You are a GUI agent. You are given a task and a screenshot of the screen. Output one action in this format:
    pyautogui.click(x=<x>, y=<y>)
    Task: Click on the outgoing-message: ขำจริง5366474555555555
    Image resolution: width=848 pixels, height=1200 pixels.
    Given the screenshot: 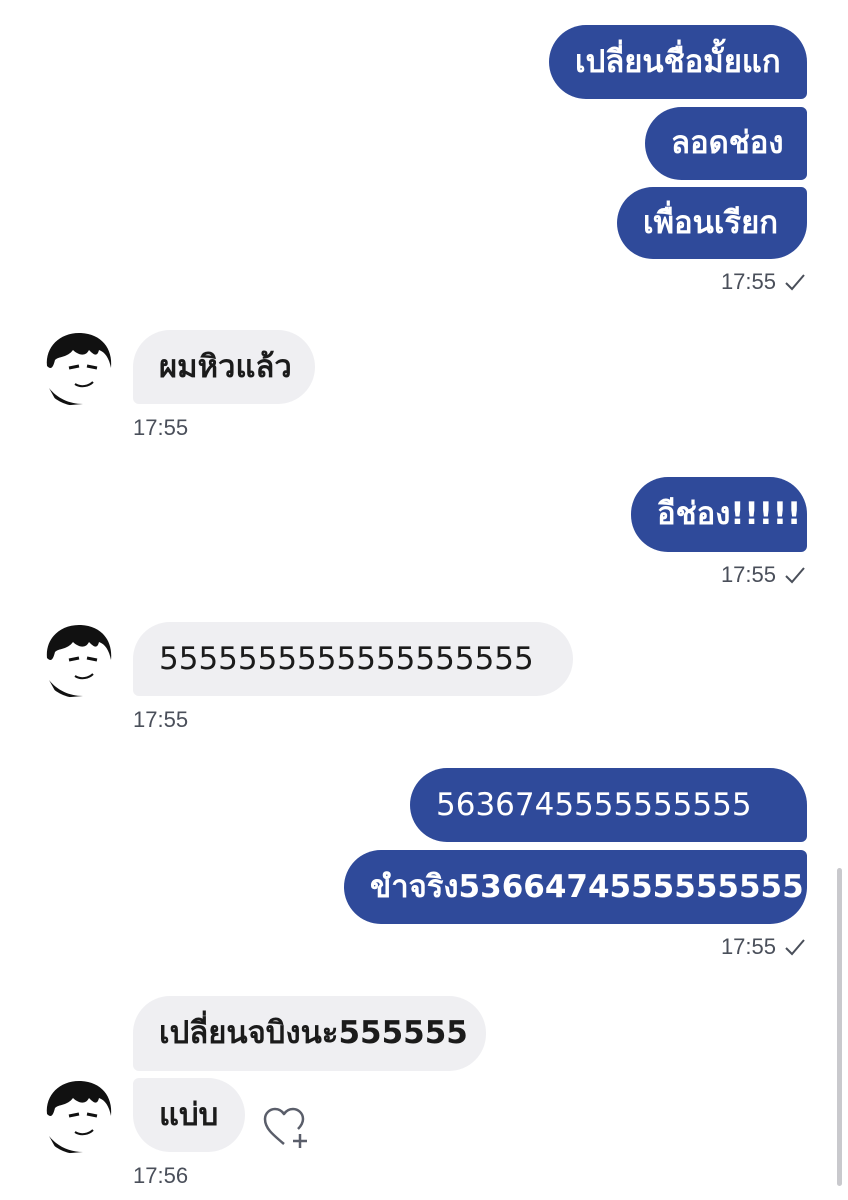 What is the action you would take?
    pyautogui.click(x=575, y=887)
    